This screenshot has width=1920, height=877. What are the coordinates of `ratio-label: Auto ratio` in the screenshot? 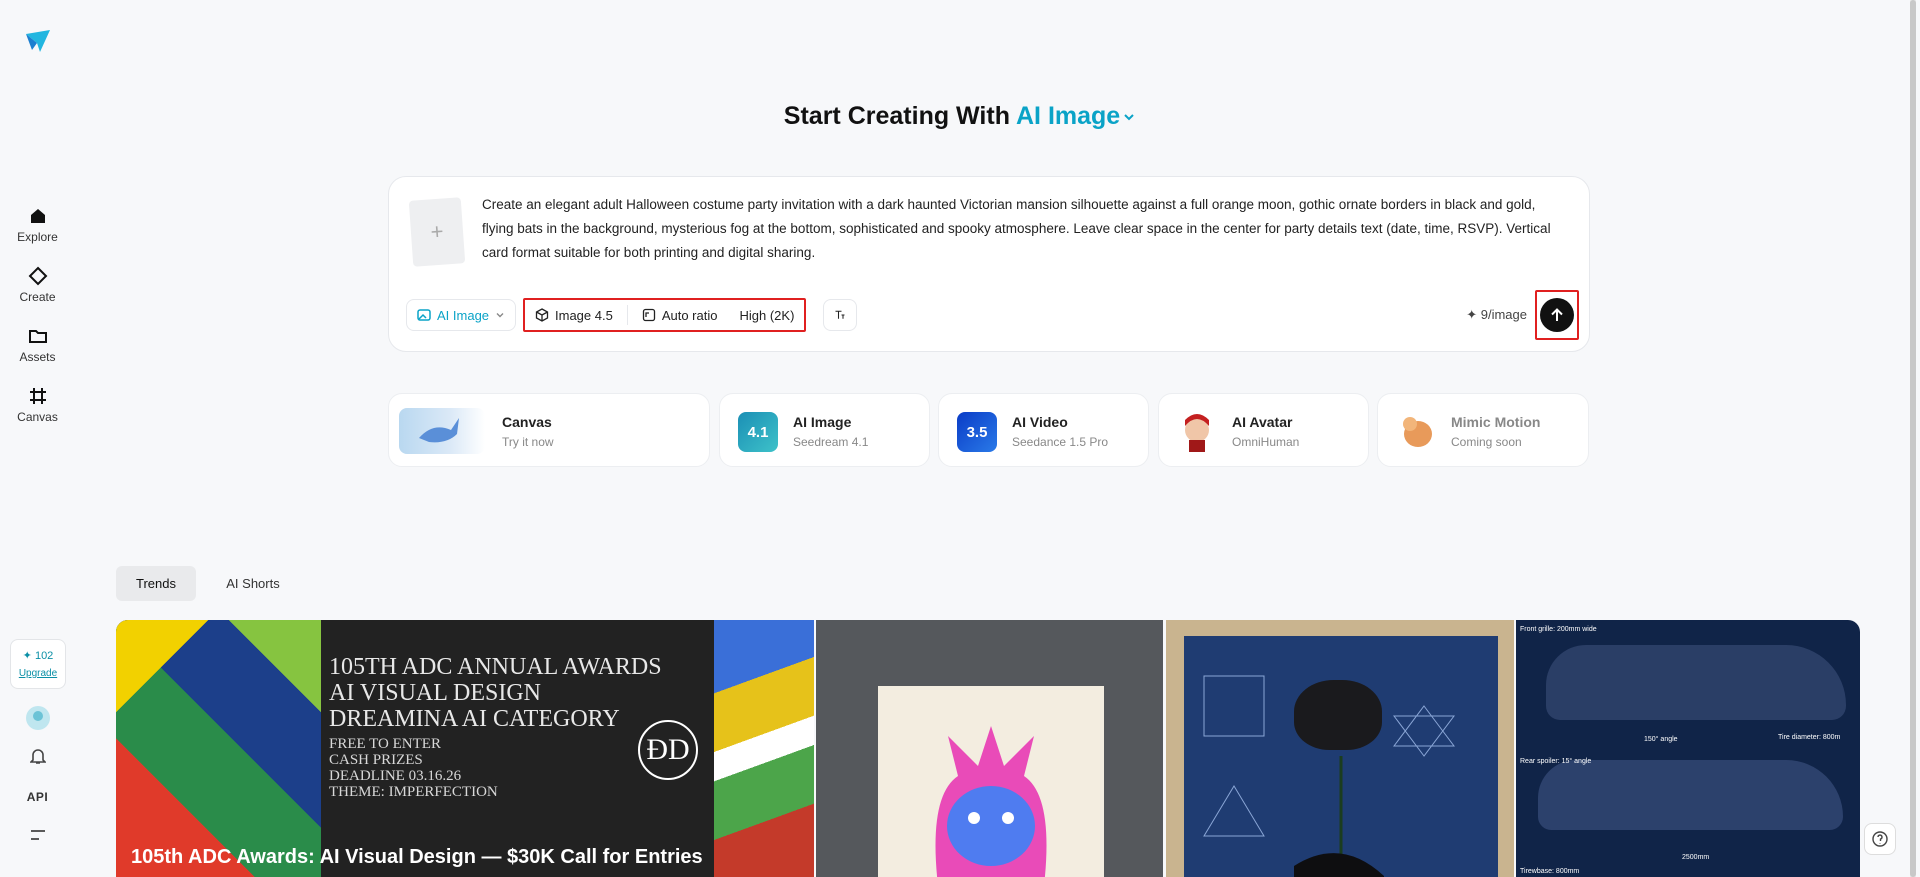 It's located at (689, 315).